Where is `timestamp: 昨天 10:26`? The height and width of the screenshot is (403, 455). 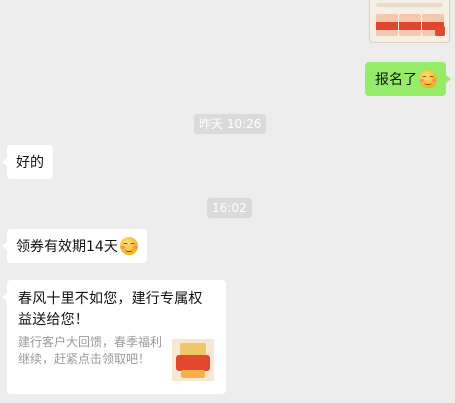
timestamp: 昨天 10:26 is located at coordinates (230, 124).